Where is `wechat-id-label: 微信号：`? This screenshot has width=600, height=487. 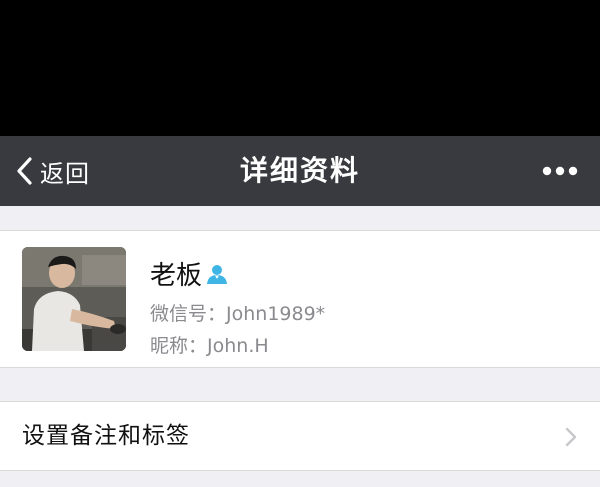
wechat-id-label: 微信号： is located at coordinates (188, 314).